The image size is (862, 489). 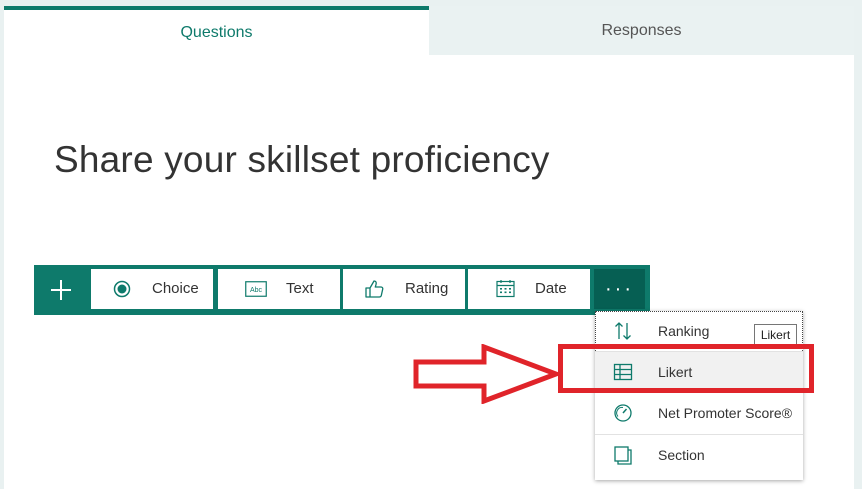 I want to click on likert-icon, so click(x=623, y=372).